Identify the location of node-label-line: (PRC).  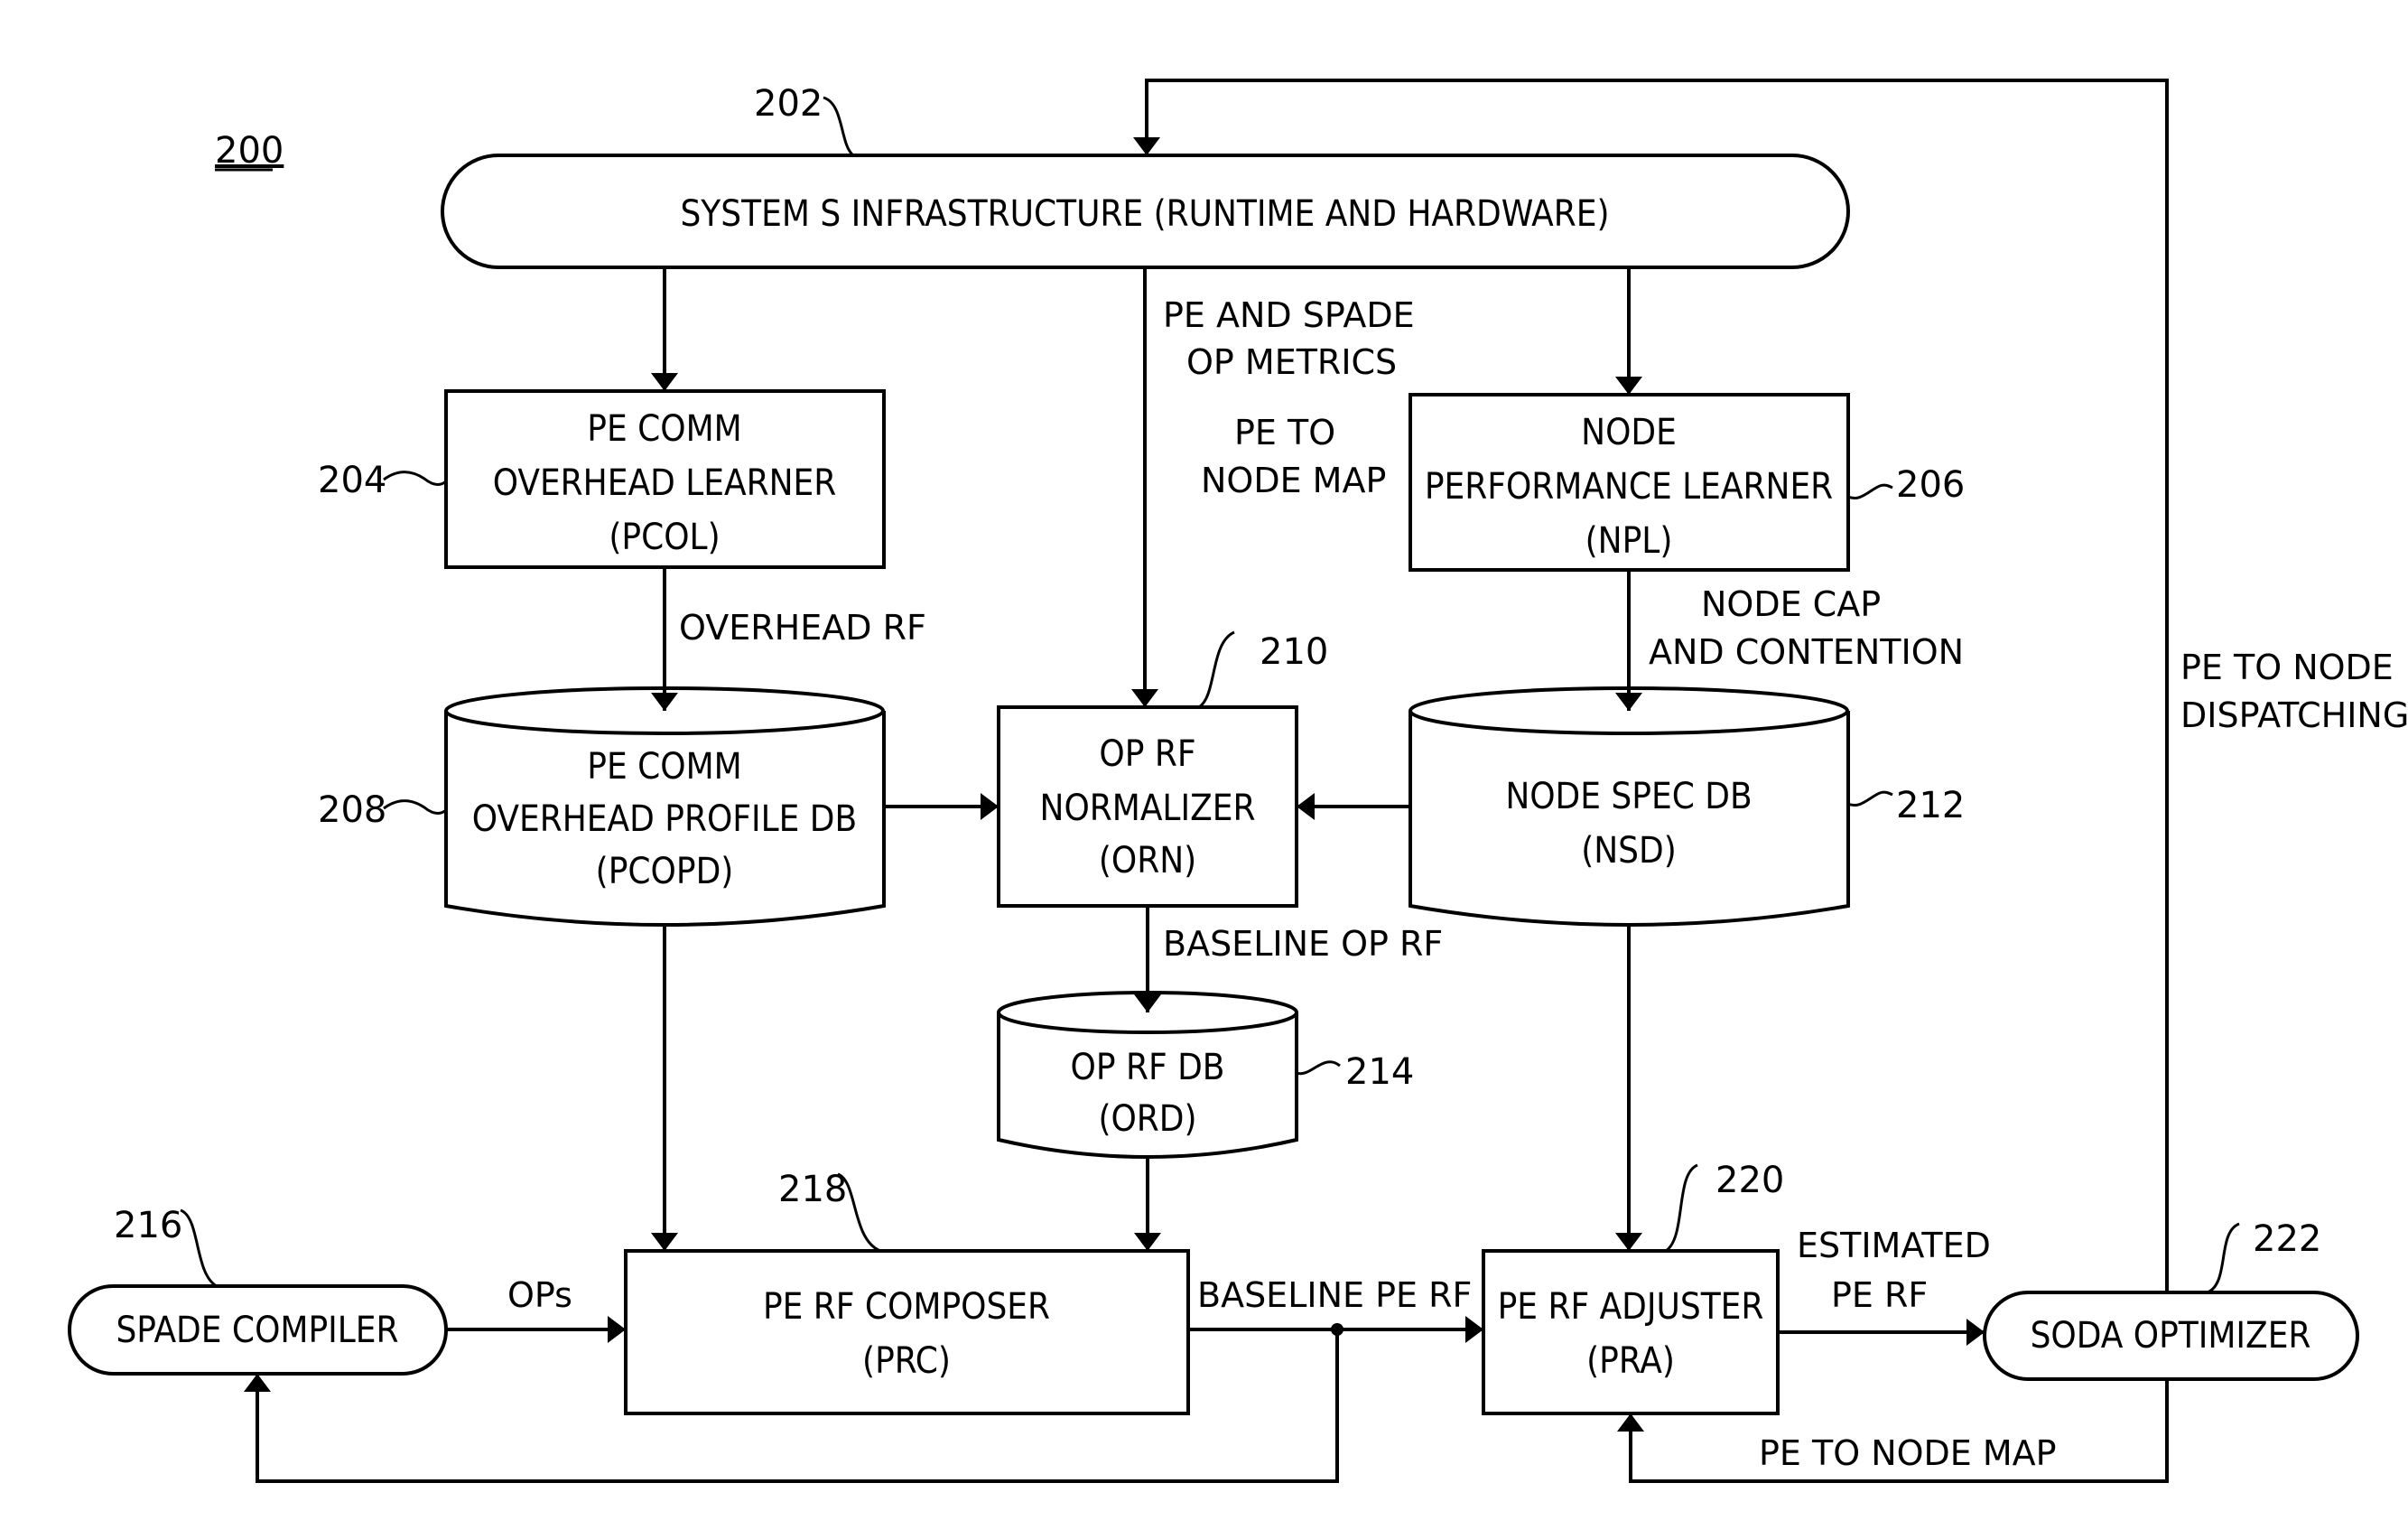
(906, 1361).